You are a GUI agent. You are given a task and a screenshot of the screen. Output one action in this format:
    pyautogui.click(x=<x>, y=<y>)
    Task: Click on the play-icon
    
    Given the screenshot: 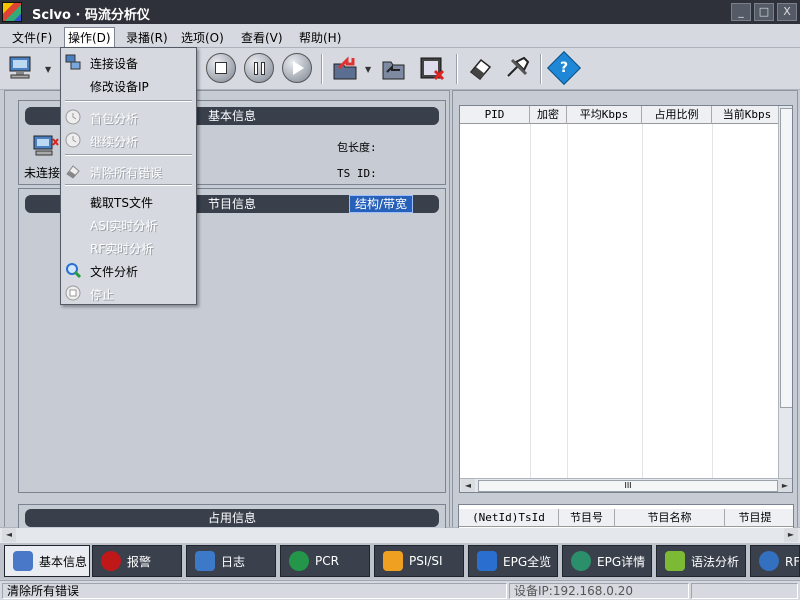 What is the action you would take?
    pyautogui.click(x=297, y=68)
    